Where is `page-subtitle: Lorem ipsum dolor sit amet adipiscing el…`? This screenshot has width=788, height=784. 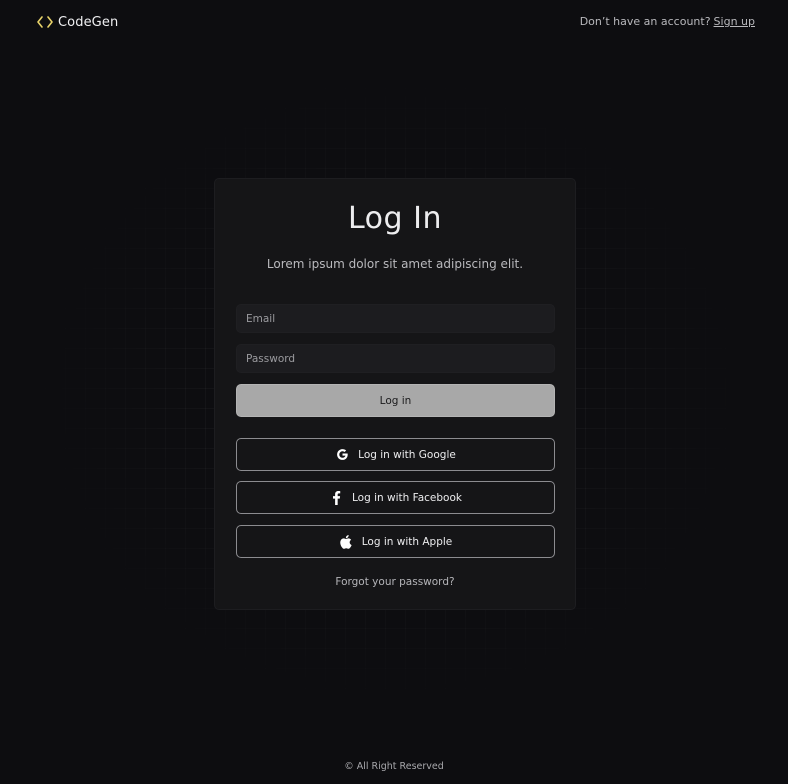
page-subtitle: Lorem ipsum dolor sit amet adipiscing el… is located at coordinates (395, 264).